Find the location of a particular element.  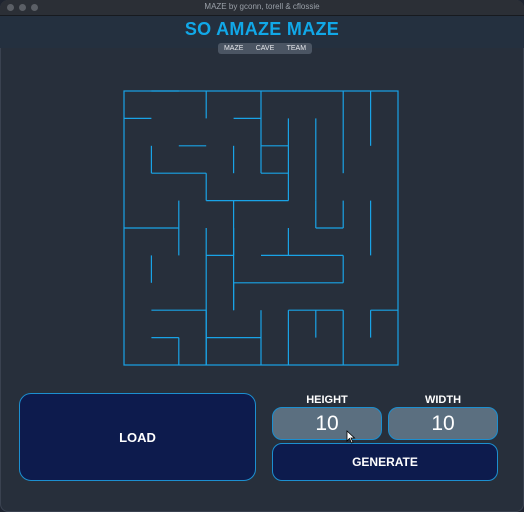

generate-button-label: GENERATE is located at coordinates (385, 462).